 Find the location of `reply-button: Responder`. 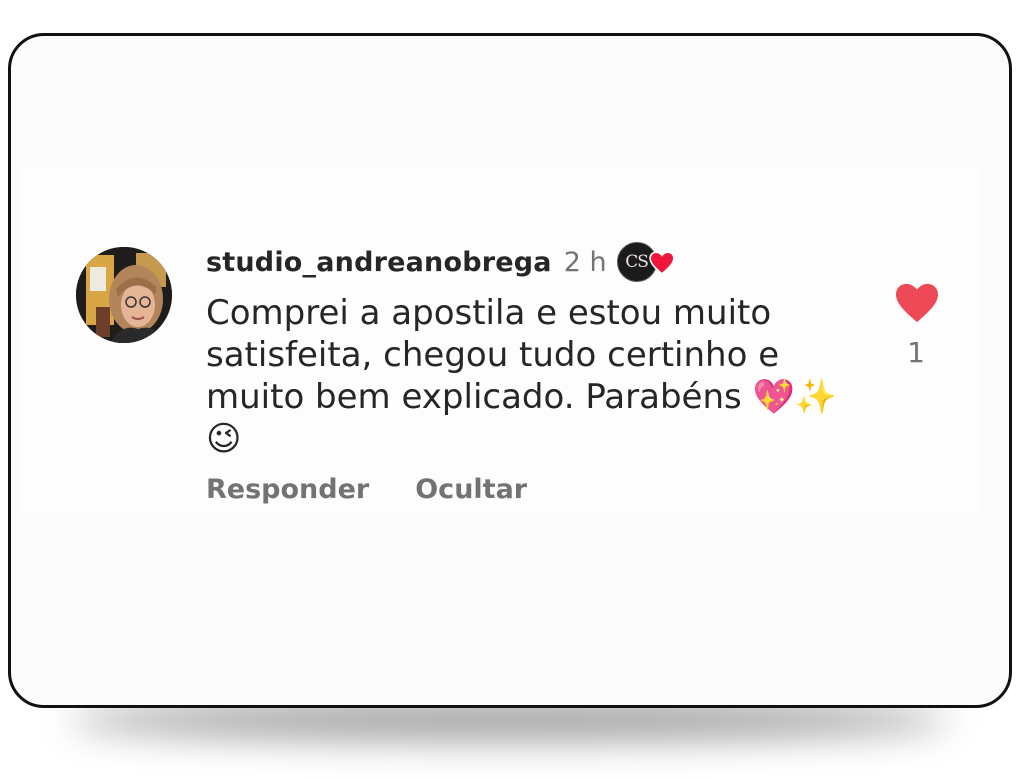

reply-button: Responder is located at coordinates (287, 489).